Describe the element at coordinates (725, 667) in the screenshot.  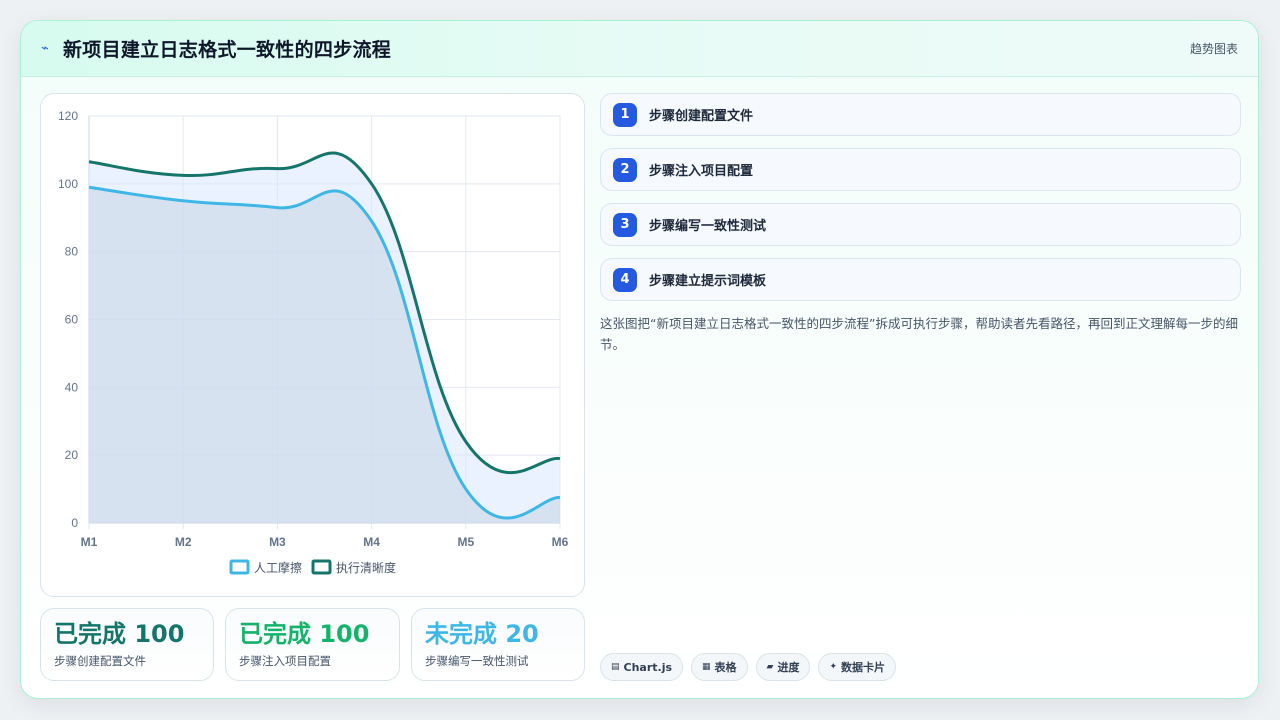
I see `chip-label: 表格` at that location.